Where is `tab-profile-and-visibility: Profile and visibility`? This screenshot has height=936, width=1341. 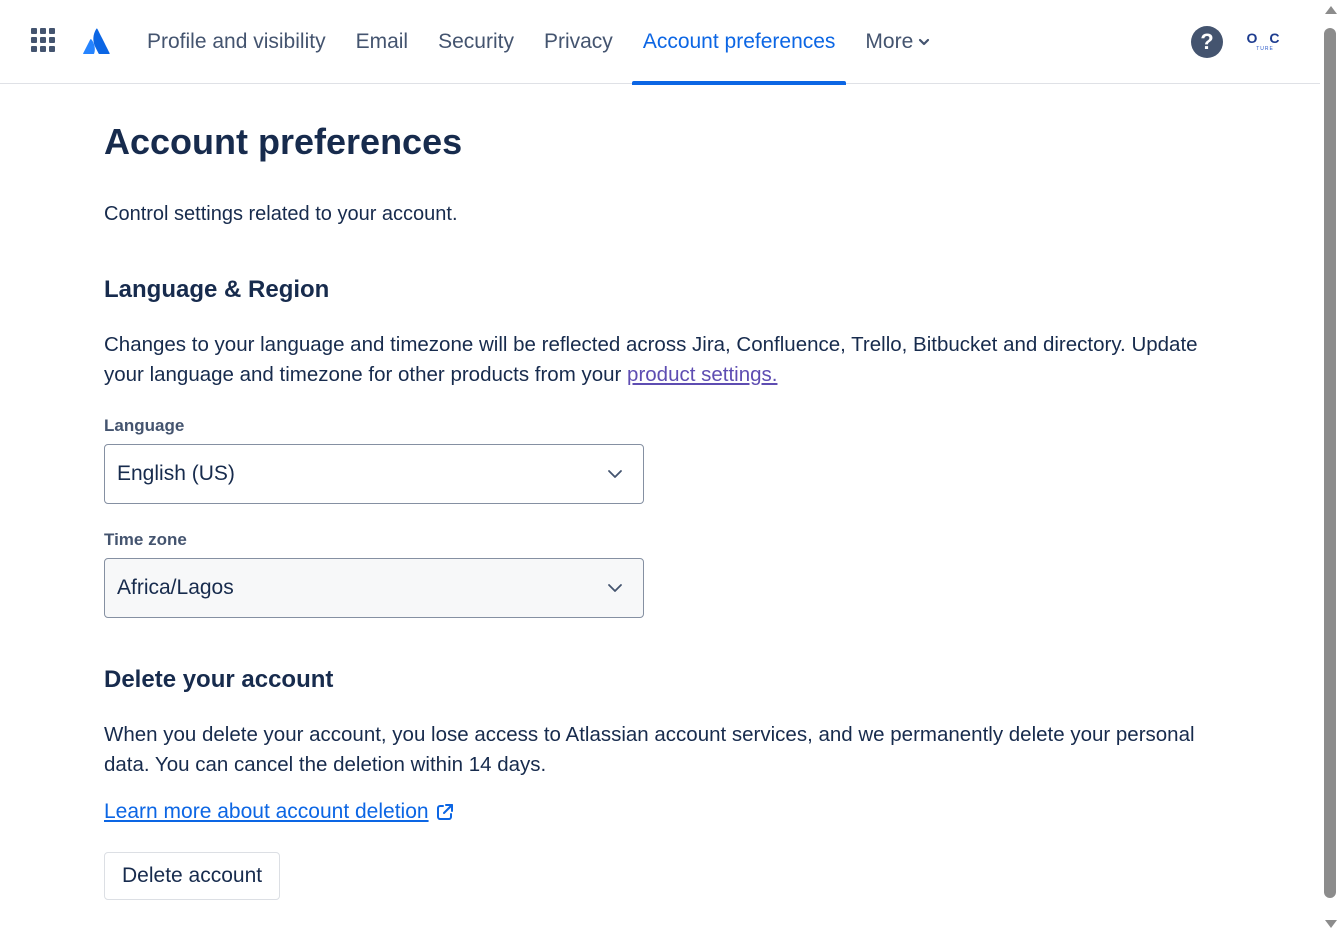
tab-profile-and-visibility: Profile and visibility is located at coordinates (236, 42).